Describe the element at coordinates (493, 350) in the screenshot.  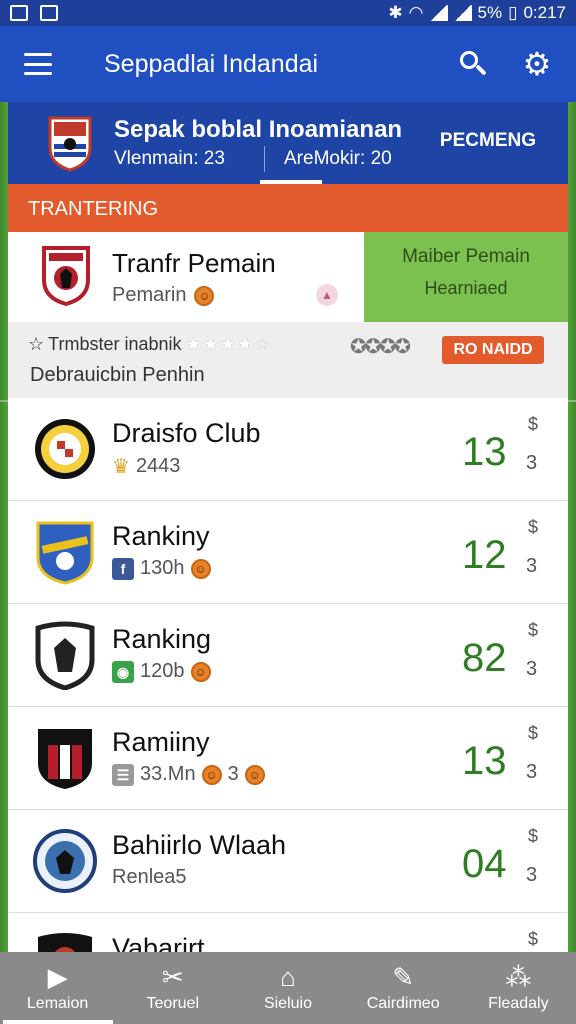
I see `filter-button: RO NAIDD` at that location.